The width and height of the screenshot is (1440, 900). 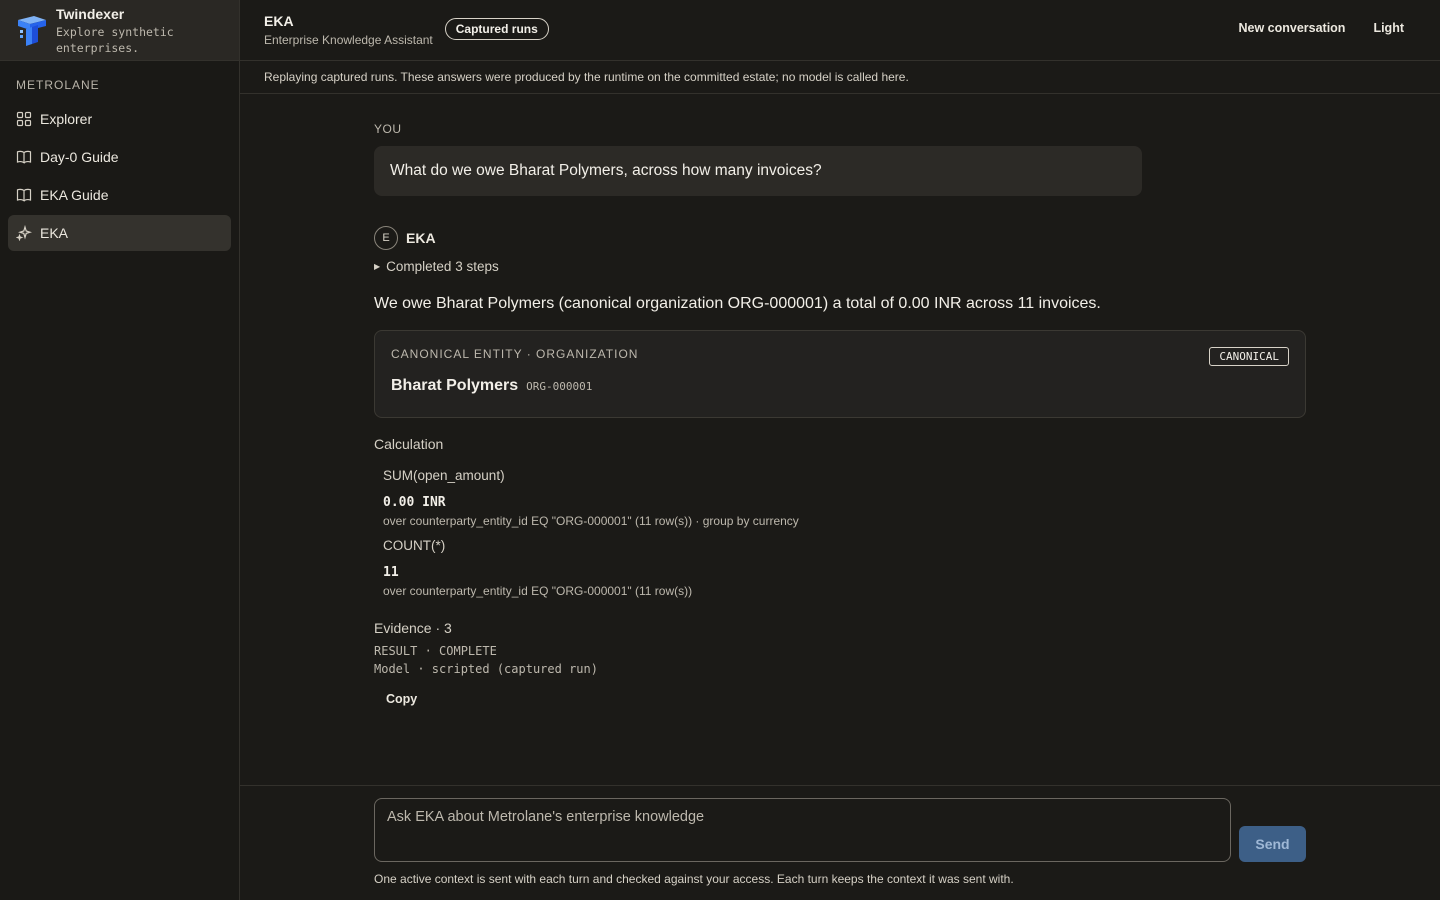 What do you see at coordinates (840, 266) in the screenshot?
I see `steps-toggle: ▶ Completed 3 steps` at bounding box center [840, 266].